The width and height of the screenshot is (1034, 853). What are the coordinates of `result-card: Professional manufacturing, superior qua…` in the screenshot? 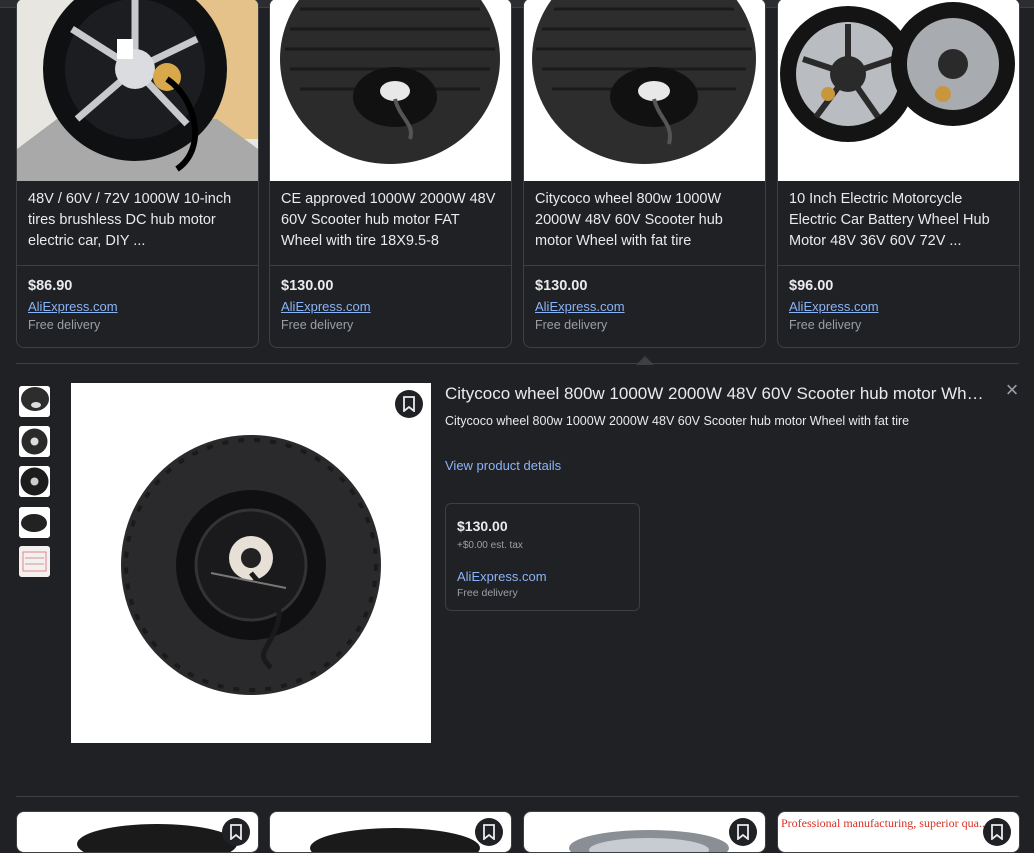 It's located at (898, 832).